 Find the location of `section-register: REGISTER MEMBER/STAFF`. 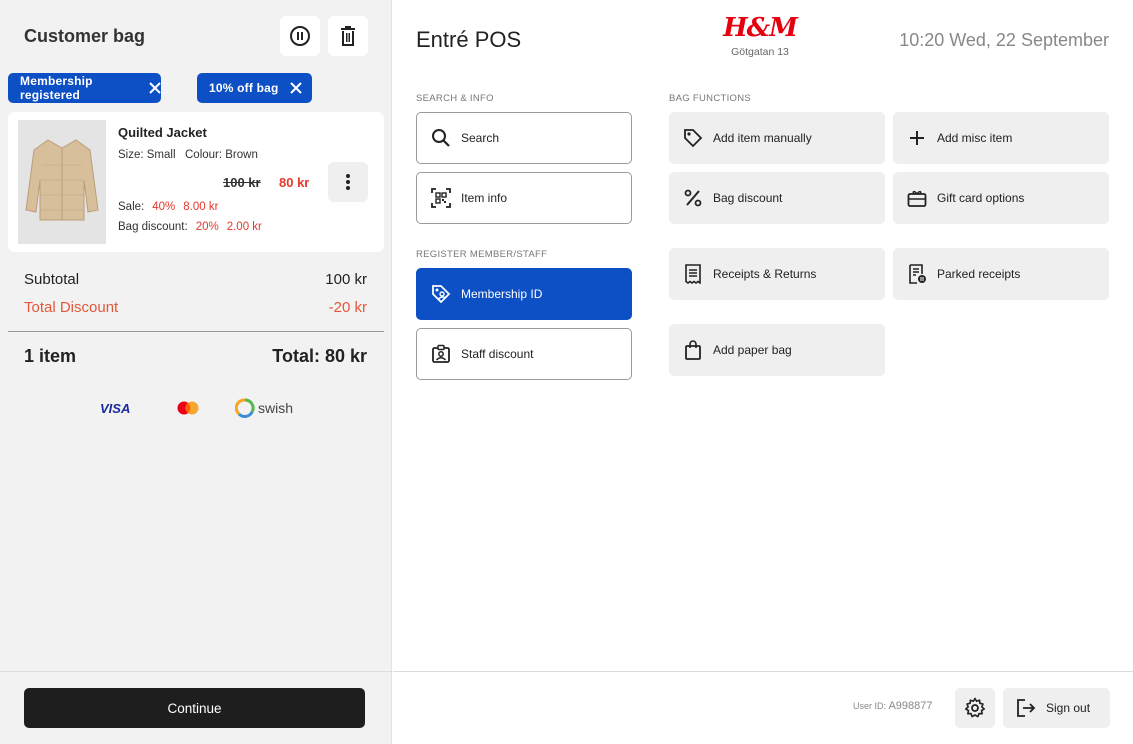

section-register: REGISTER MEMBER/STAFF is located at coordinates (482, 254).